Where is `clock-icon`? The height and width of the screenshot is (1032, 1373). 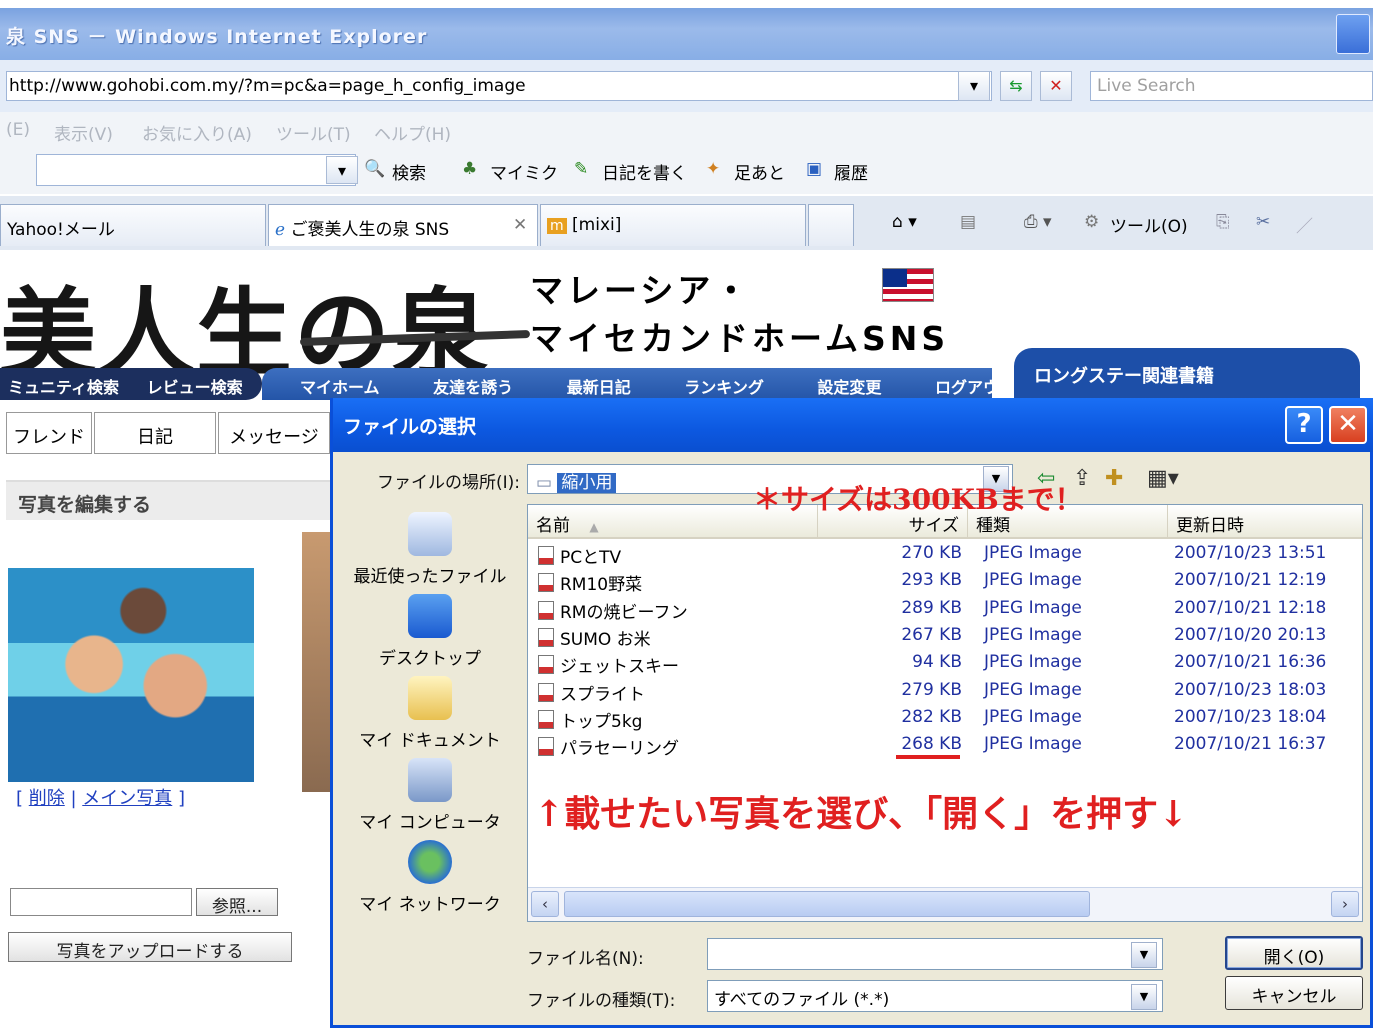 clock-icon is located at coordinates (430, 534).